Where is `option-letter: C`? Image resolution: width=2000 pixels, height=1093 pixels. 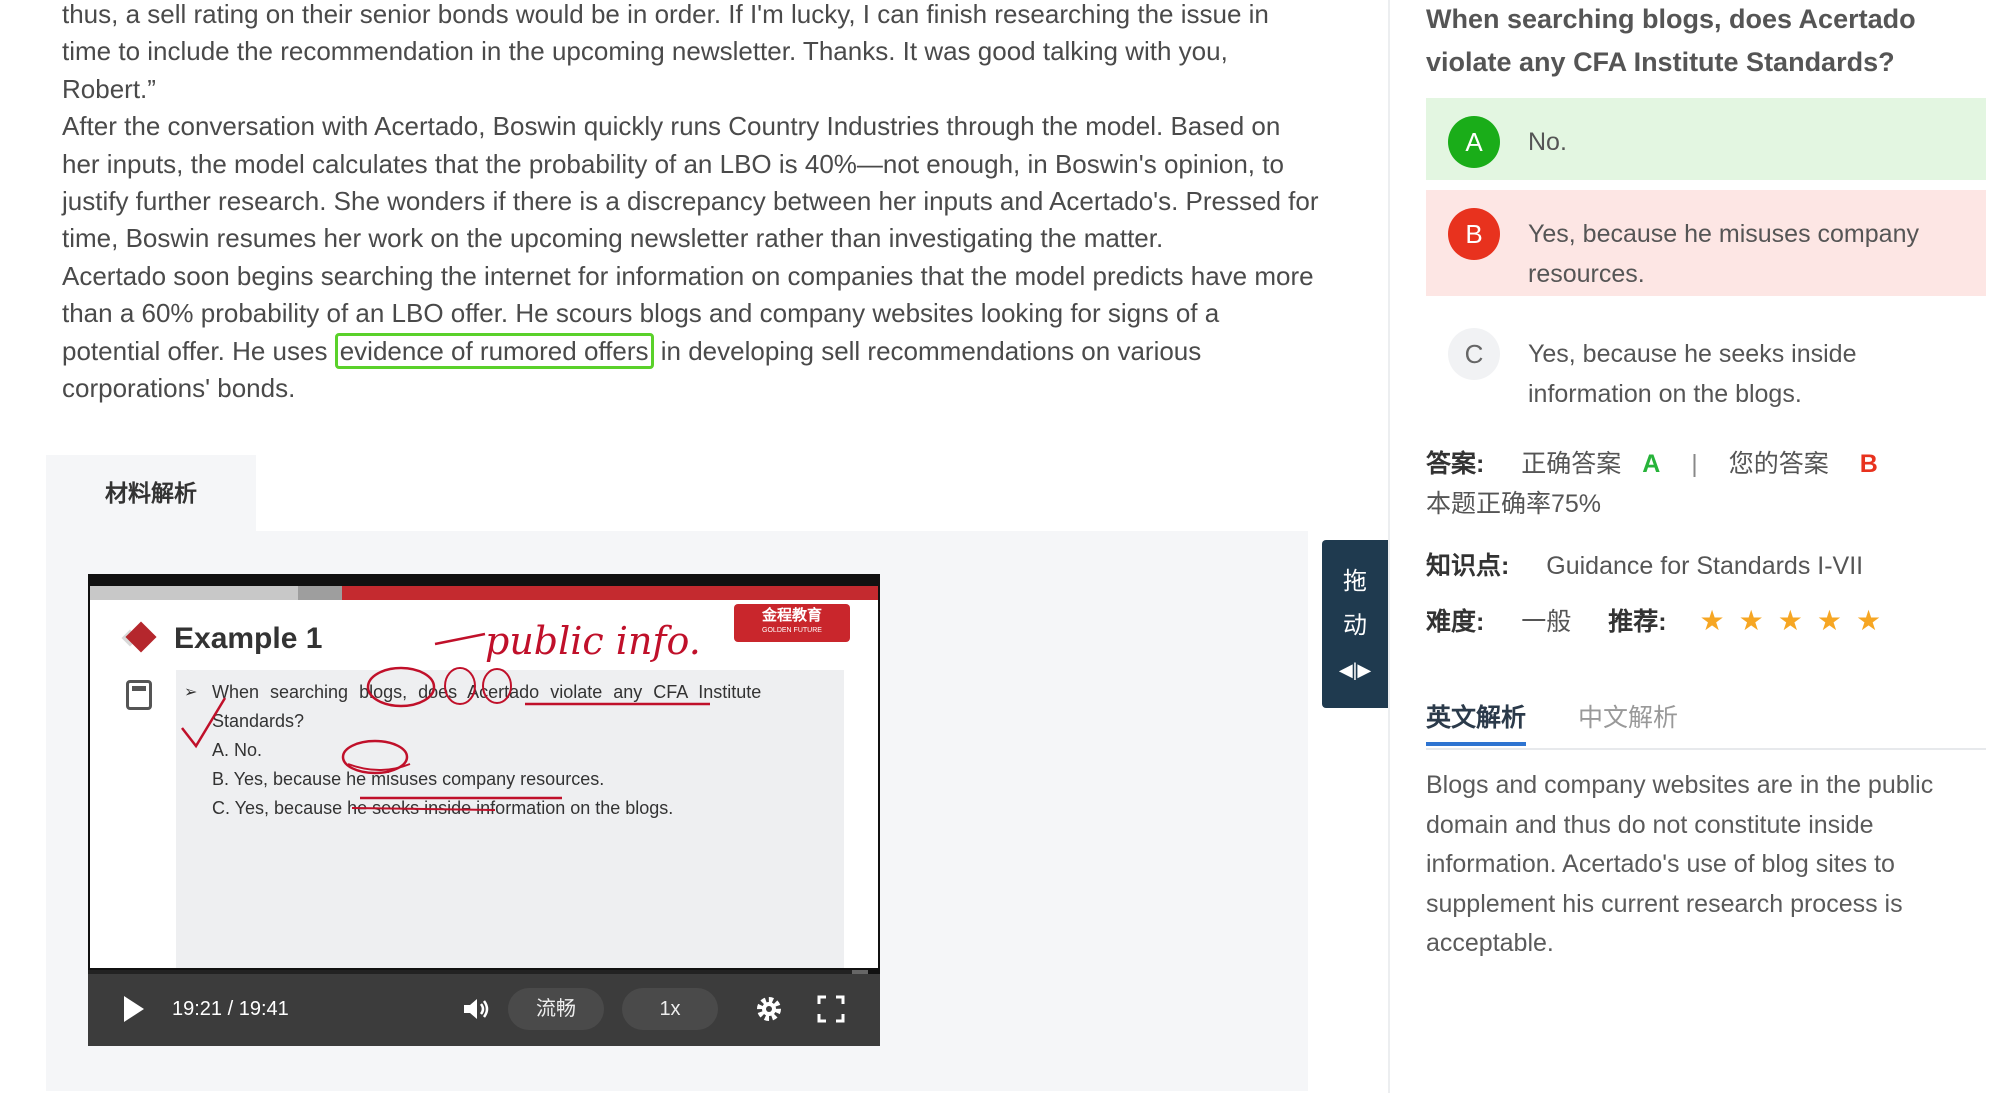
option-letter: C is located at coordinates (1474, 354).